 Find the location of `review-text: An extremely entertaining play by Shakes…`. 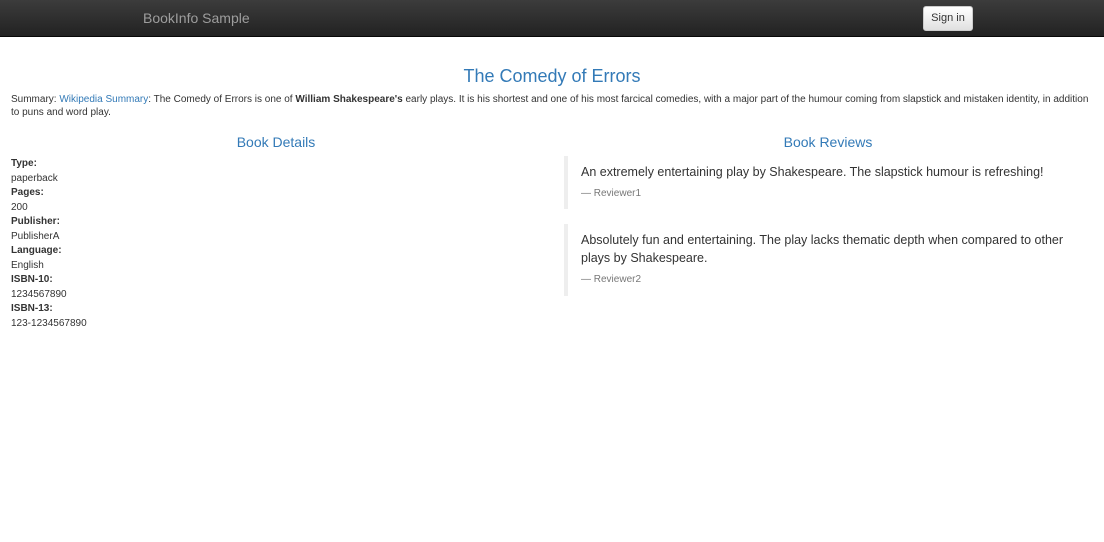

review-text: An extremely entertaining play by Shakes… is located at coordinates (812, 172).